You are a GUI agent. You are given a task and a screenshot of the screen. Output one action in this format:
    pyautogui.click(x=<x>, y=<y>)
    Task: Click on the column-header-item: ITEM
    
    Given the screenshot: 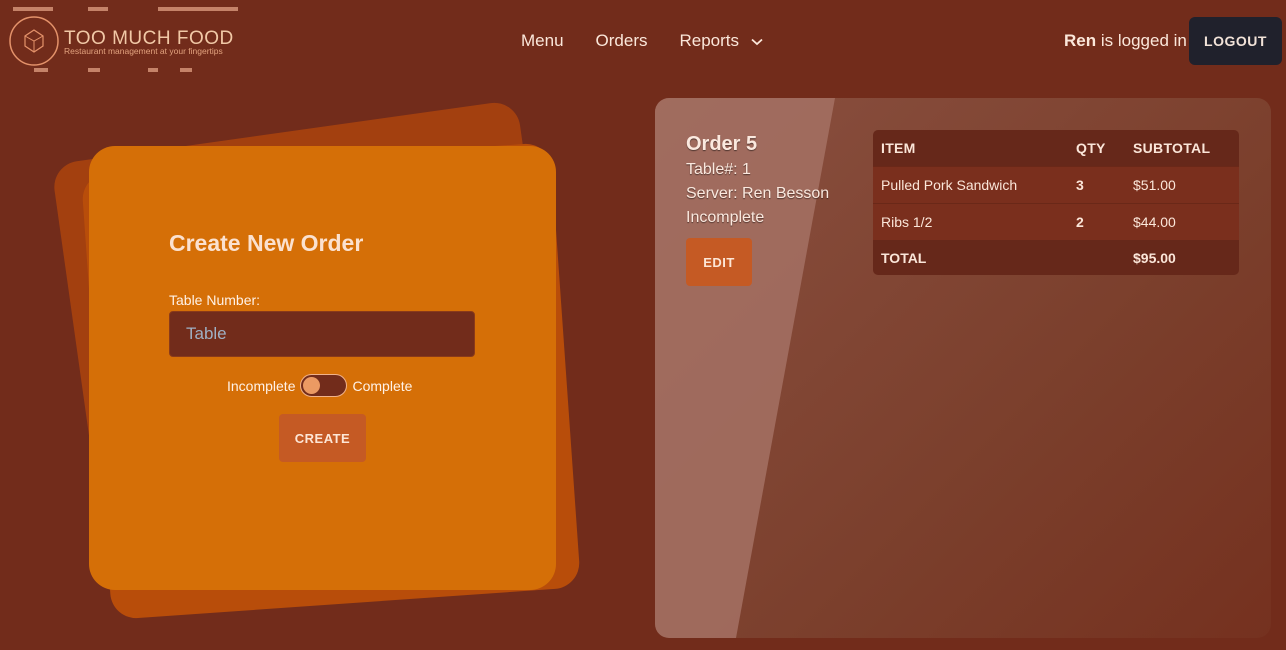 What is the action you would take?
    pyautogui.click(x=898, y=147)
    